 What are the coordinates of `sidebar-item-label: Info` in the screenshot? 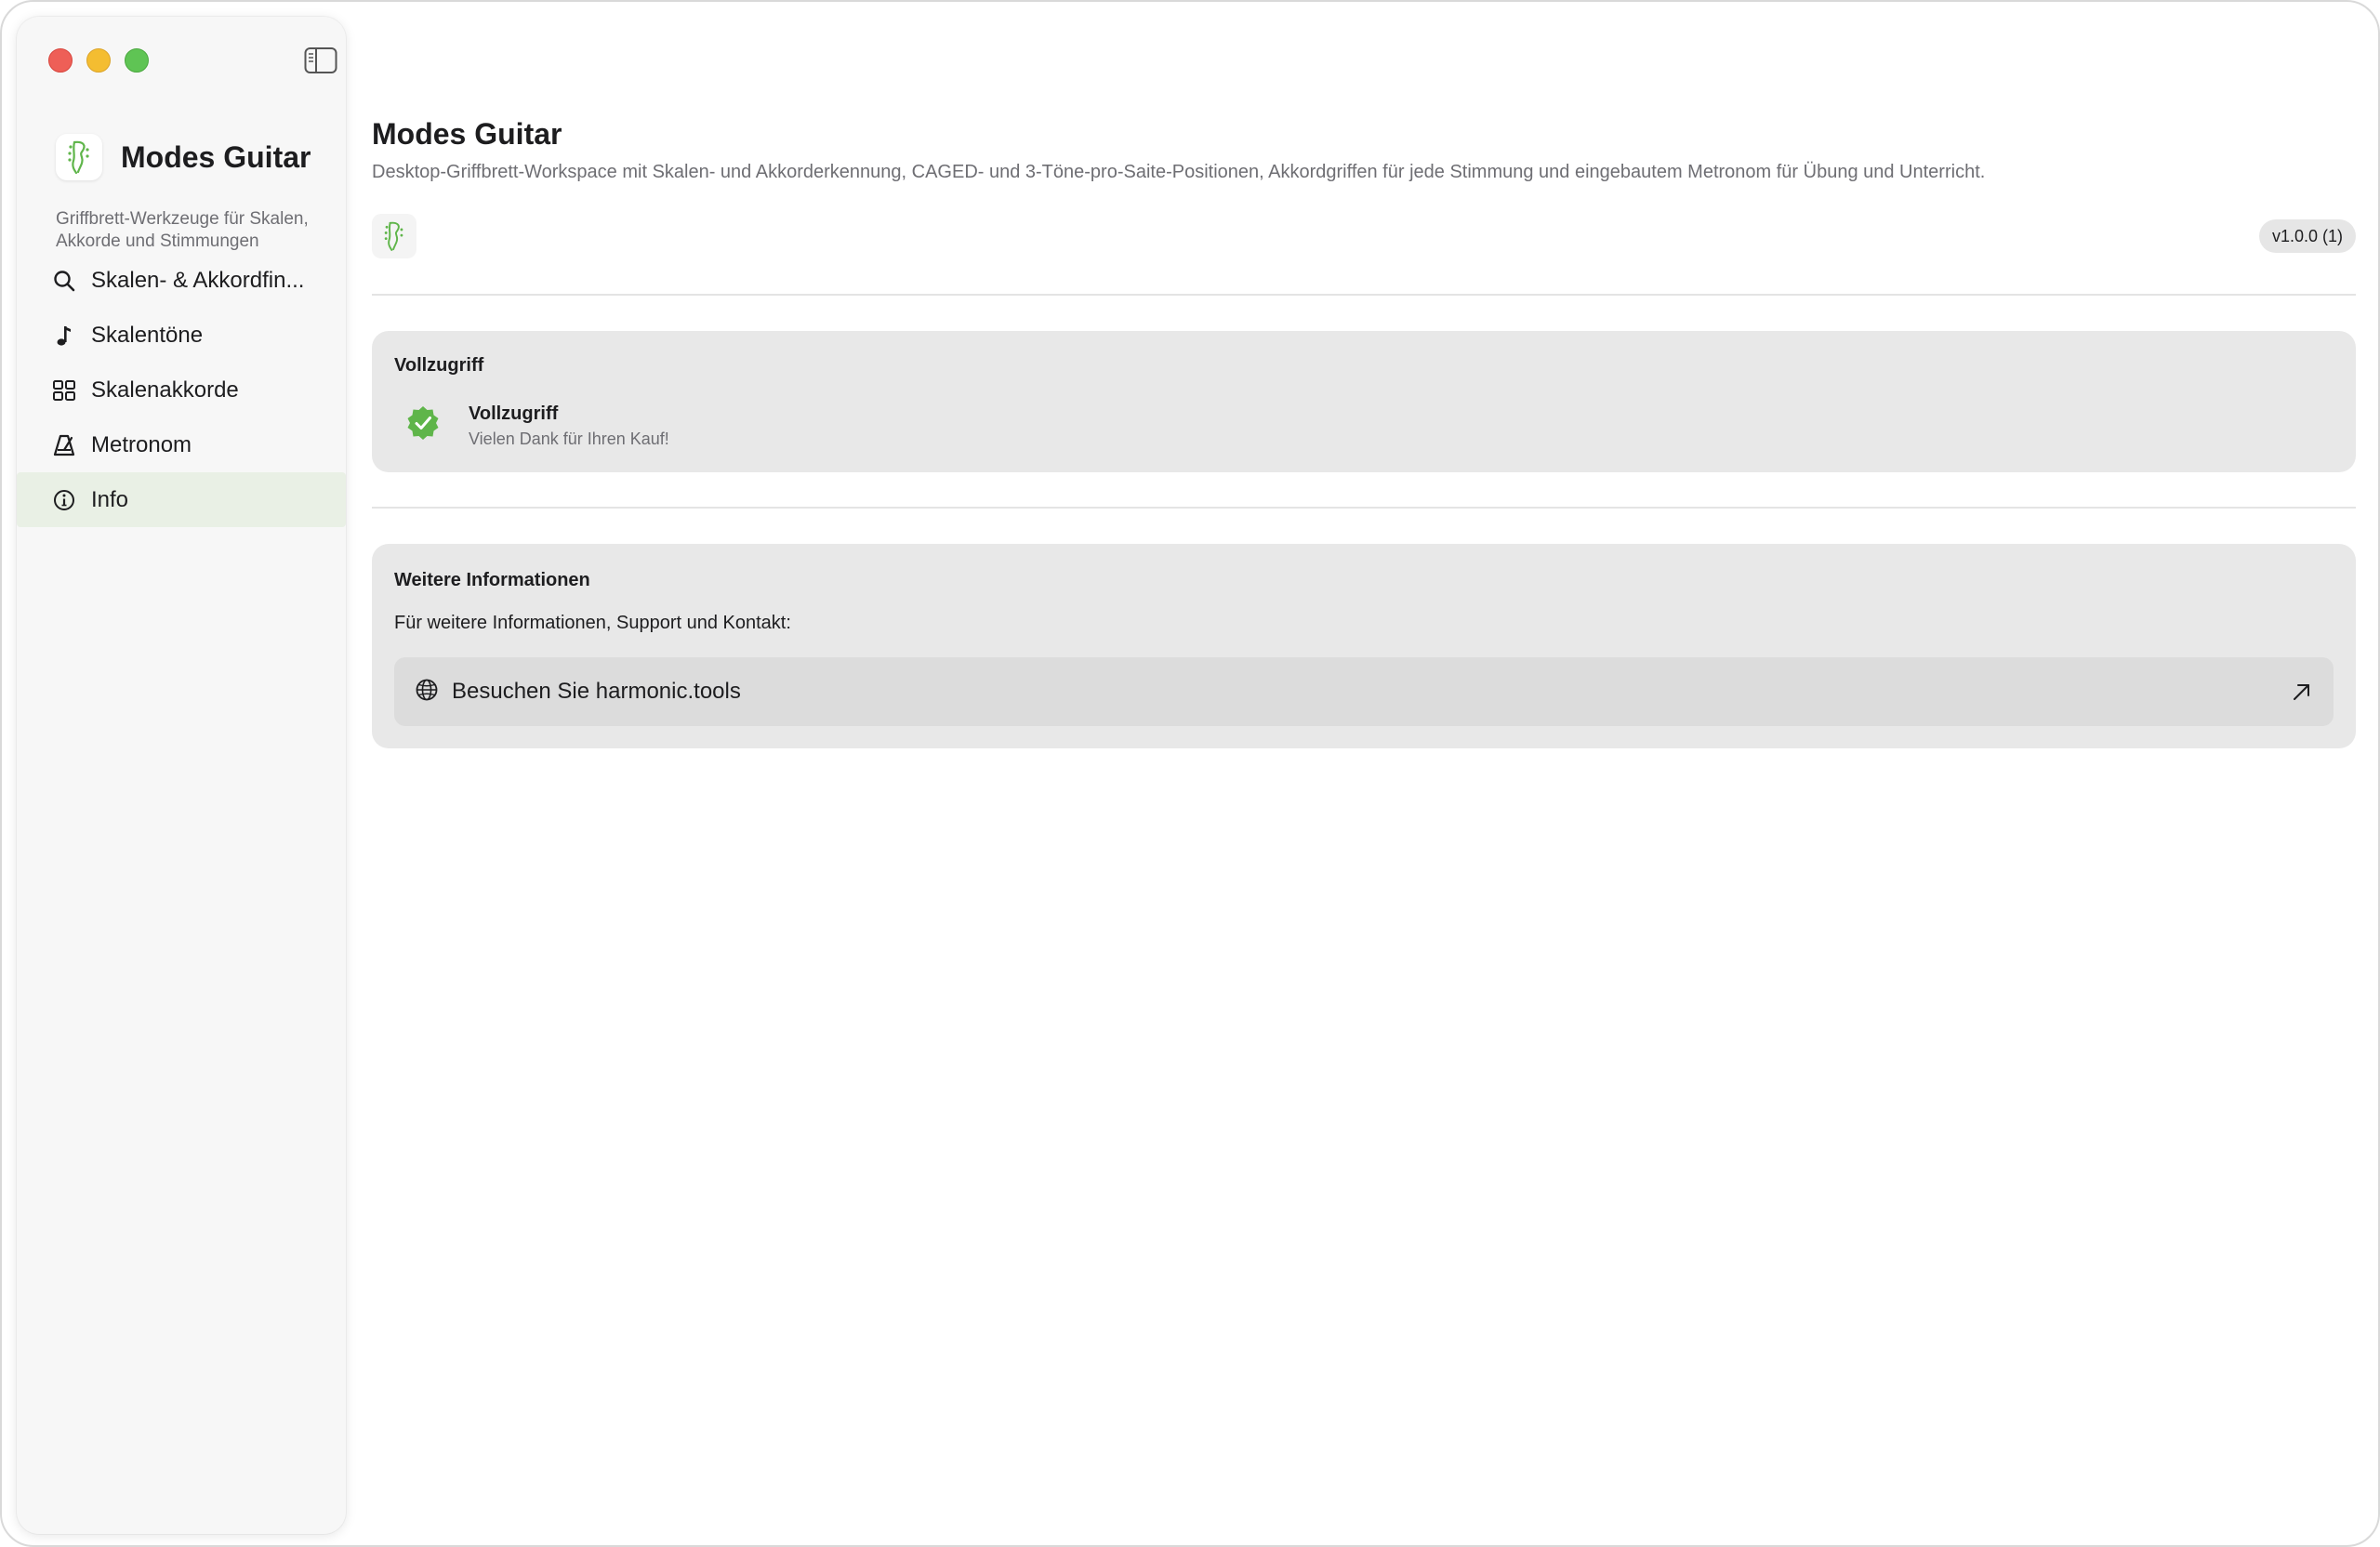 It's located at (110, 499).